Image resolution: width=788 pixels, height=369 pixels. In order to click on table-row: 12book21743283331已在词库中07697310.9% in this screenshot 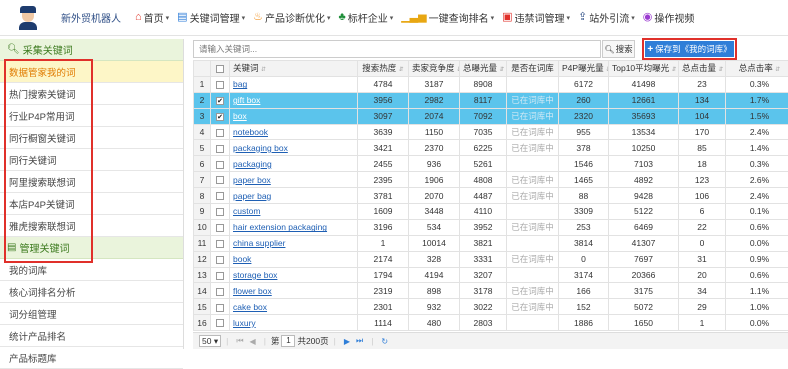, I will do `click(491, 259)`.